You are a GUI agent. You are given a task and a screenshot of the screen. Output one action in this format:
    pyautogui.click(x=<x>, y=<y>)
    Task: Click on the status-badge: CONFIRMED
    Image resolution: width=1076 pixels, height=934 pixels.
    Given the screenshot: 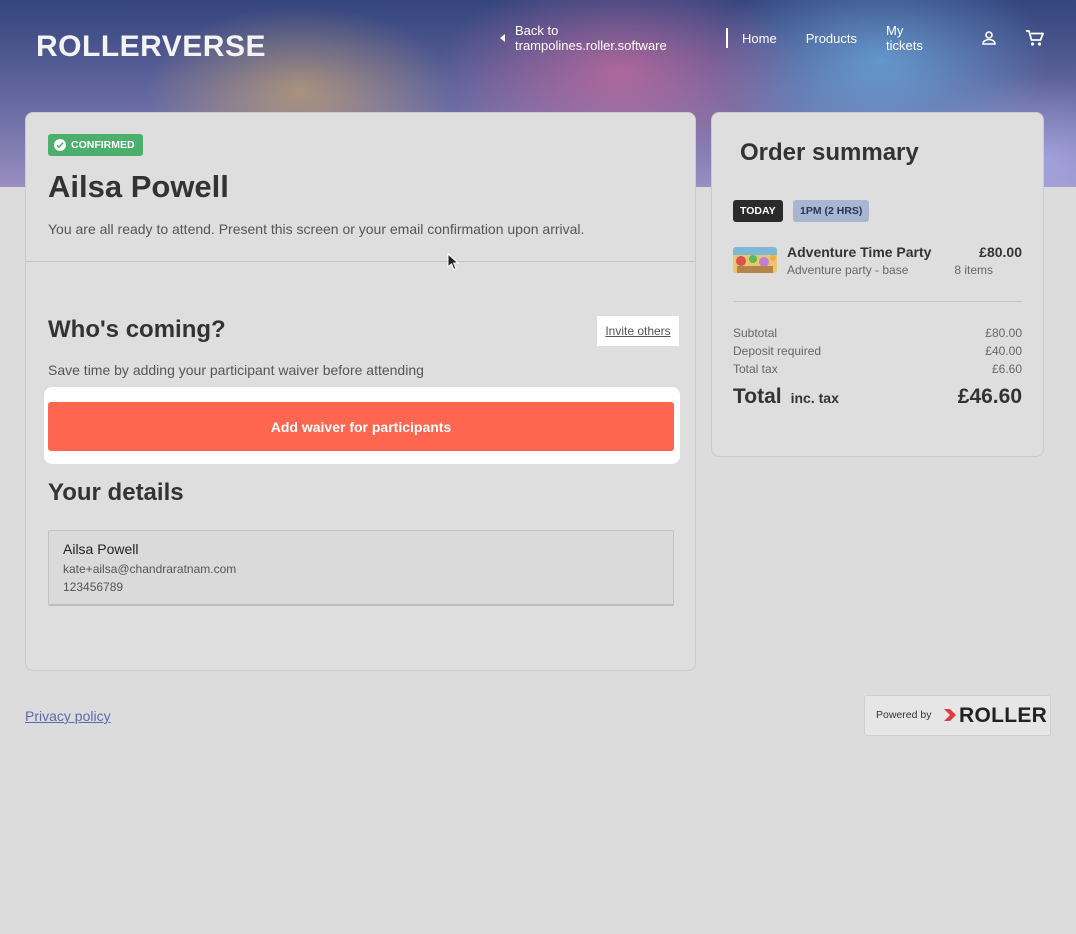 What is the action you would take?
    pyautogui.click(x=95, y=145)
    